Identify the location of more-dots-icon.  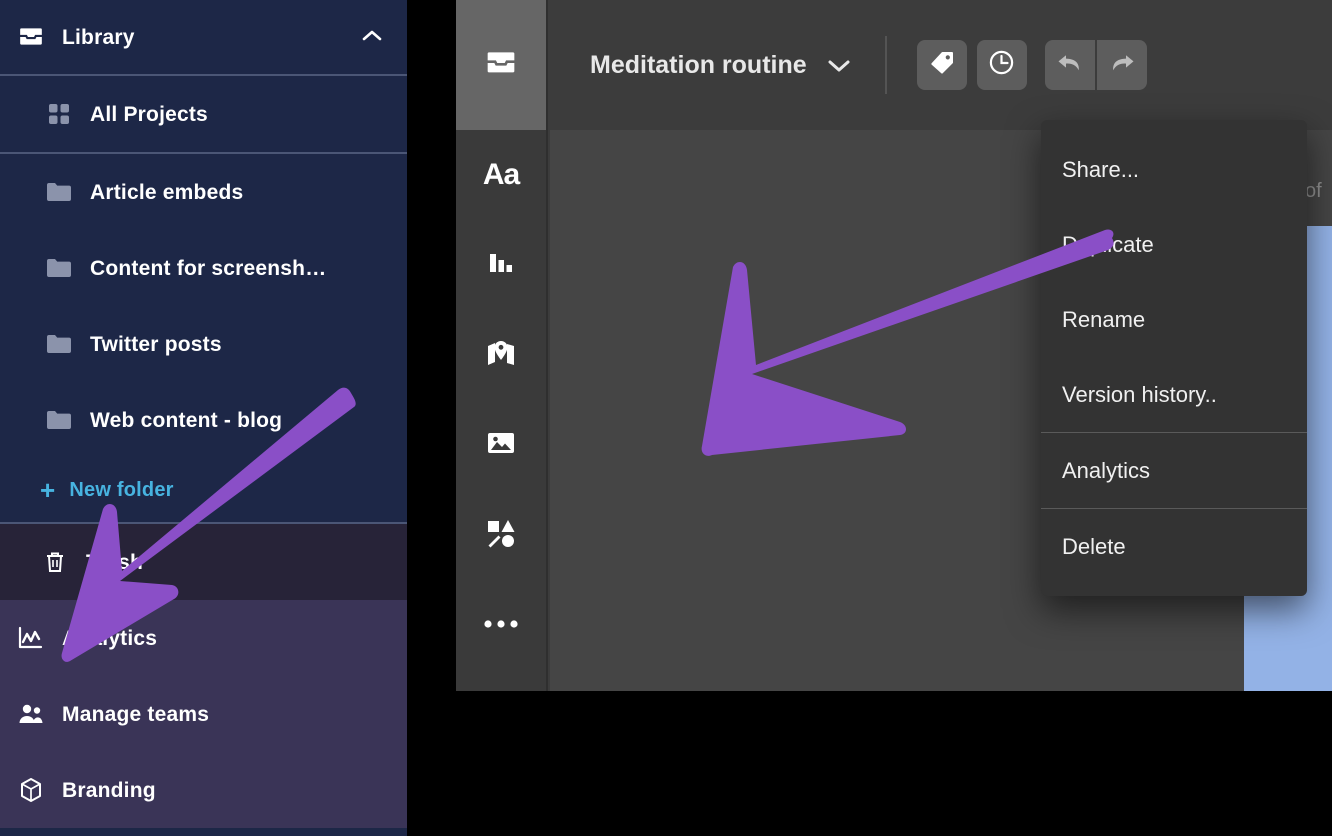
(501, 625).